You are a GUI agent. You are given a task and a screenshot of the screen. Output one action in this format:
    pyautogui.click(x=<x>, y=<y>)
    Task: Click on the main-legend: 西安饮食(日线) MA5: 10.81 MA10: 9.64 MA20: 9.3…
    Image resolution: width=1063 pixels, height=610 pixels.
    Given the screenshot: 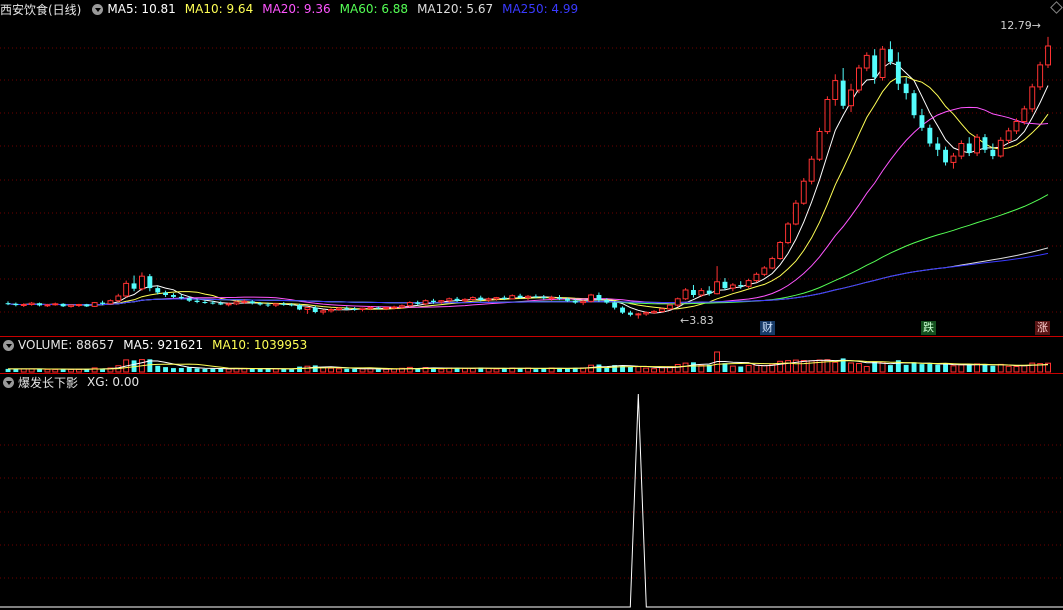 What is the action you would take?
    pyautogui.click(x=293, y=9)
    